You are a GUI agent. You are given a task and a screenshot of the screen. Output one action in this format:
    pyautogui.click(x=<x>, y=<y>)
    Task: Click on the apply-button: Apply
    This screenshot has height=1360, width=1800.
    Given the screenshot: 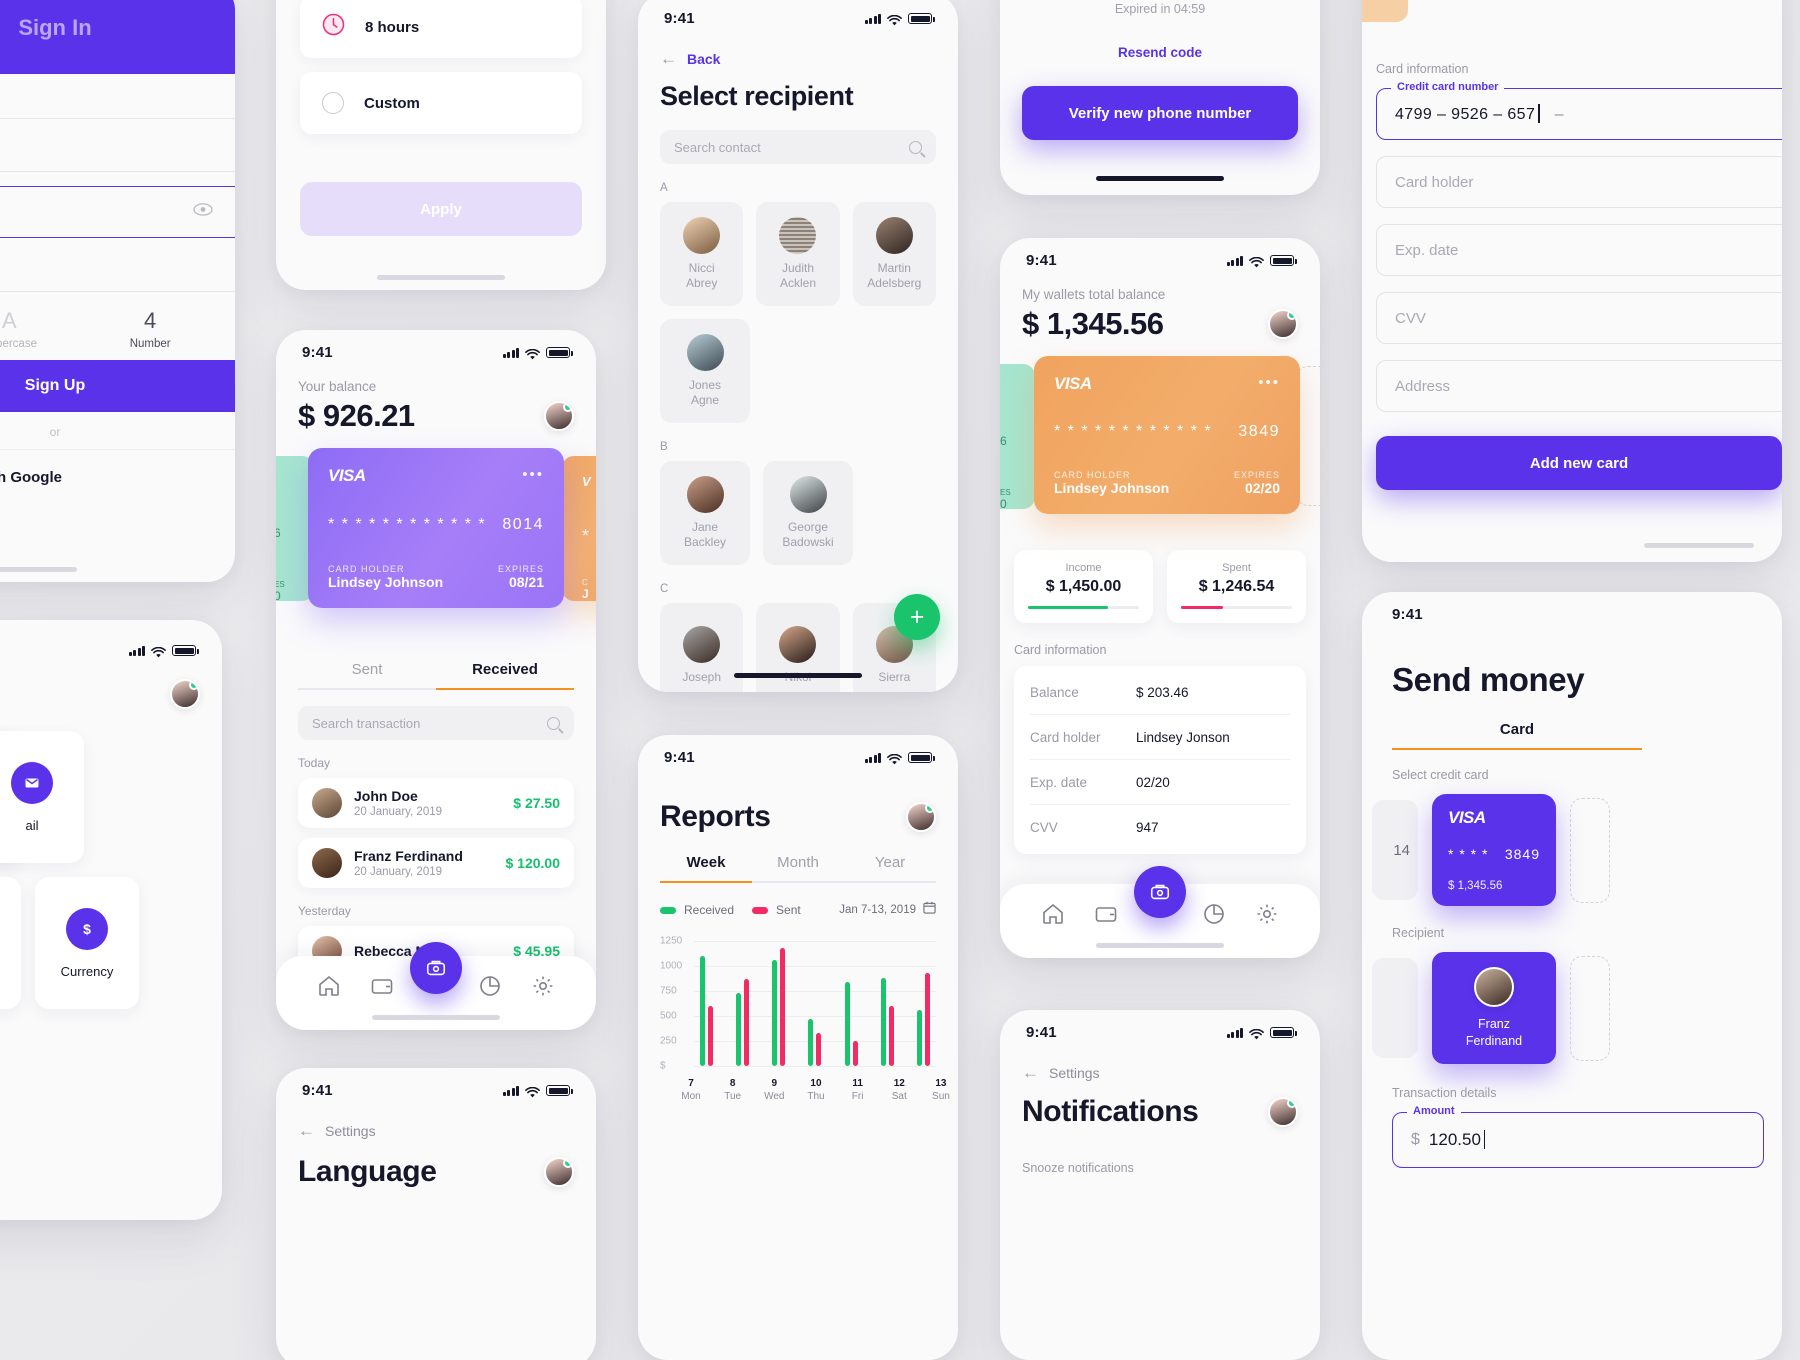 What is the action you would take?
    pyautogui.click(x=441, y=209)
    